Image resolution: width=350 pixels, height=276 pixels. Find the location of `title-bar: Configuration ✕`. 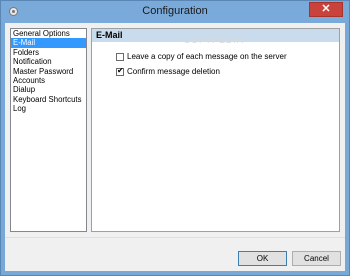

title-bar: Configuration ✕ is located at coordinates (175, 12).